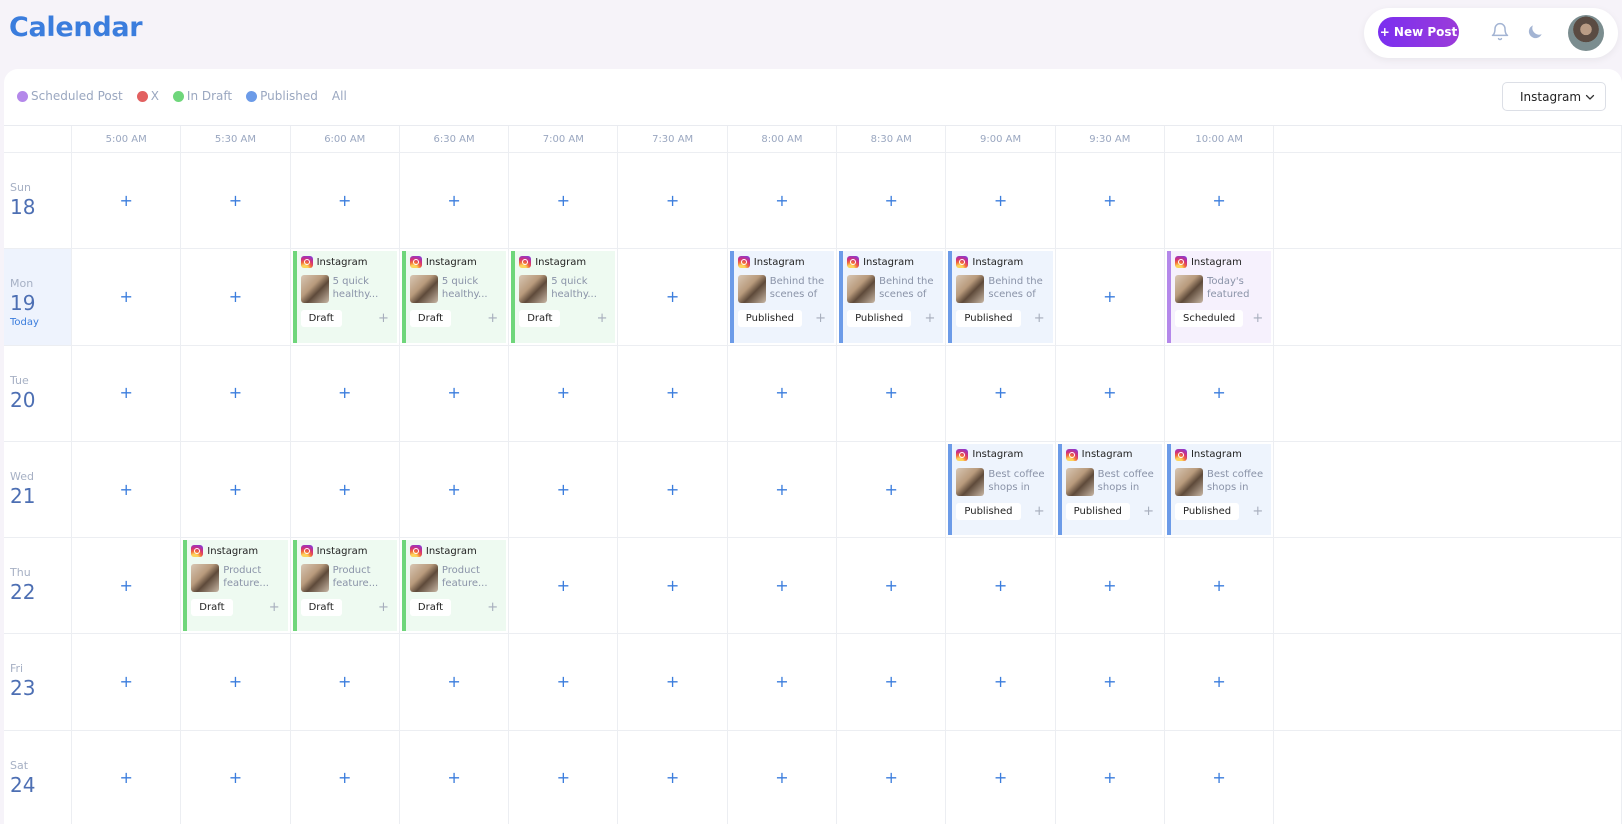 This screenshot has height=824, width=1622. What do you see at coordinates (1586, 33) in the screenshot?
I see `avatar` at bounding box center [1586, 33].